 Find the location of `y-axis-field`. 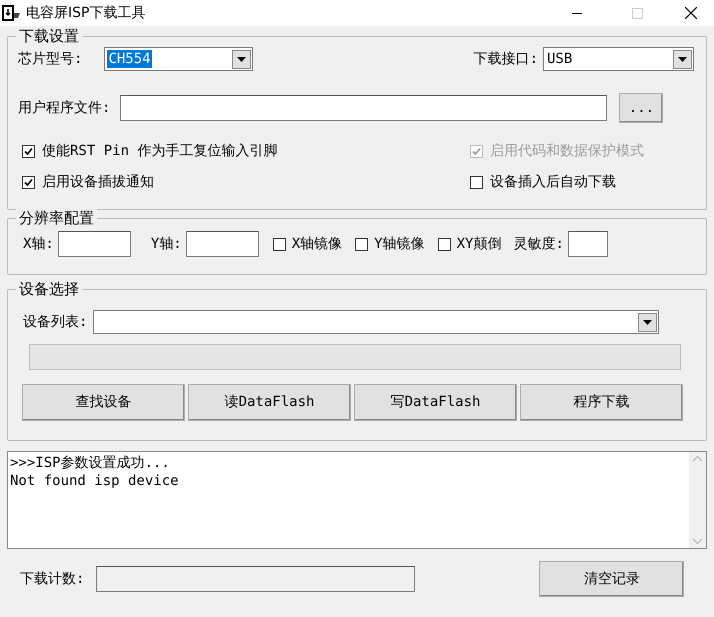

y-axis-field is located at coordinates (222, 244).